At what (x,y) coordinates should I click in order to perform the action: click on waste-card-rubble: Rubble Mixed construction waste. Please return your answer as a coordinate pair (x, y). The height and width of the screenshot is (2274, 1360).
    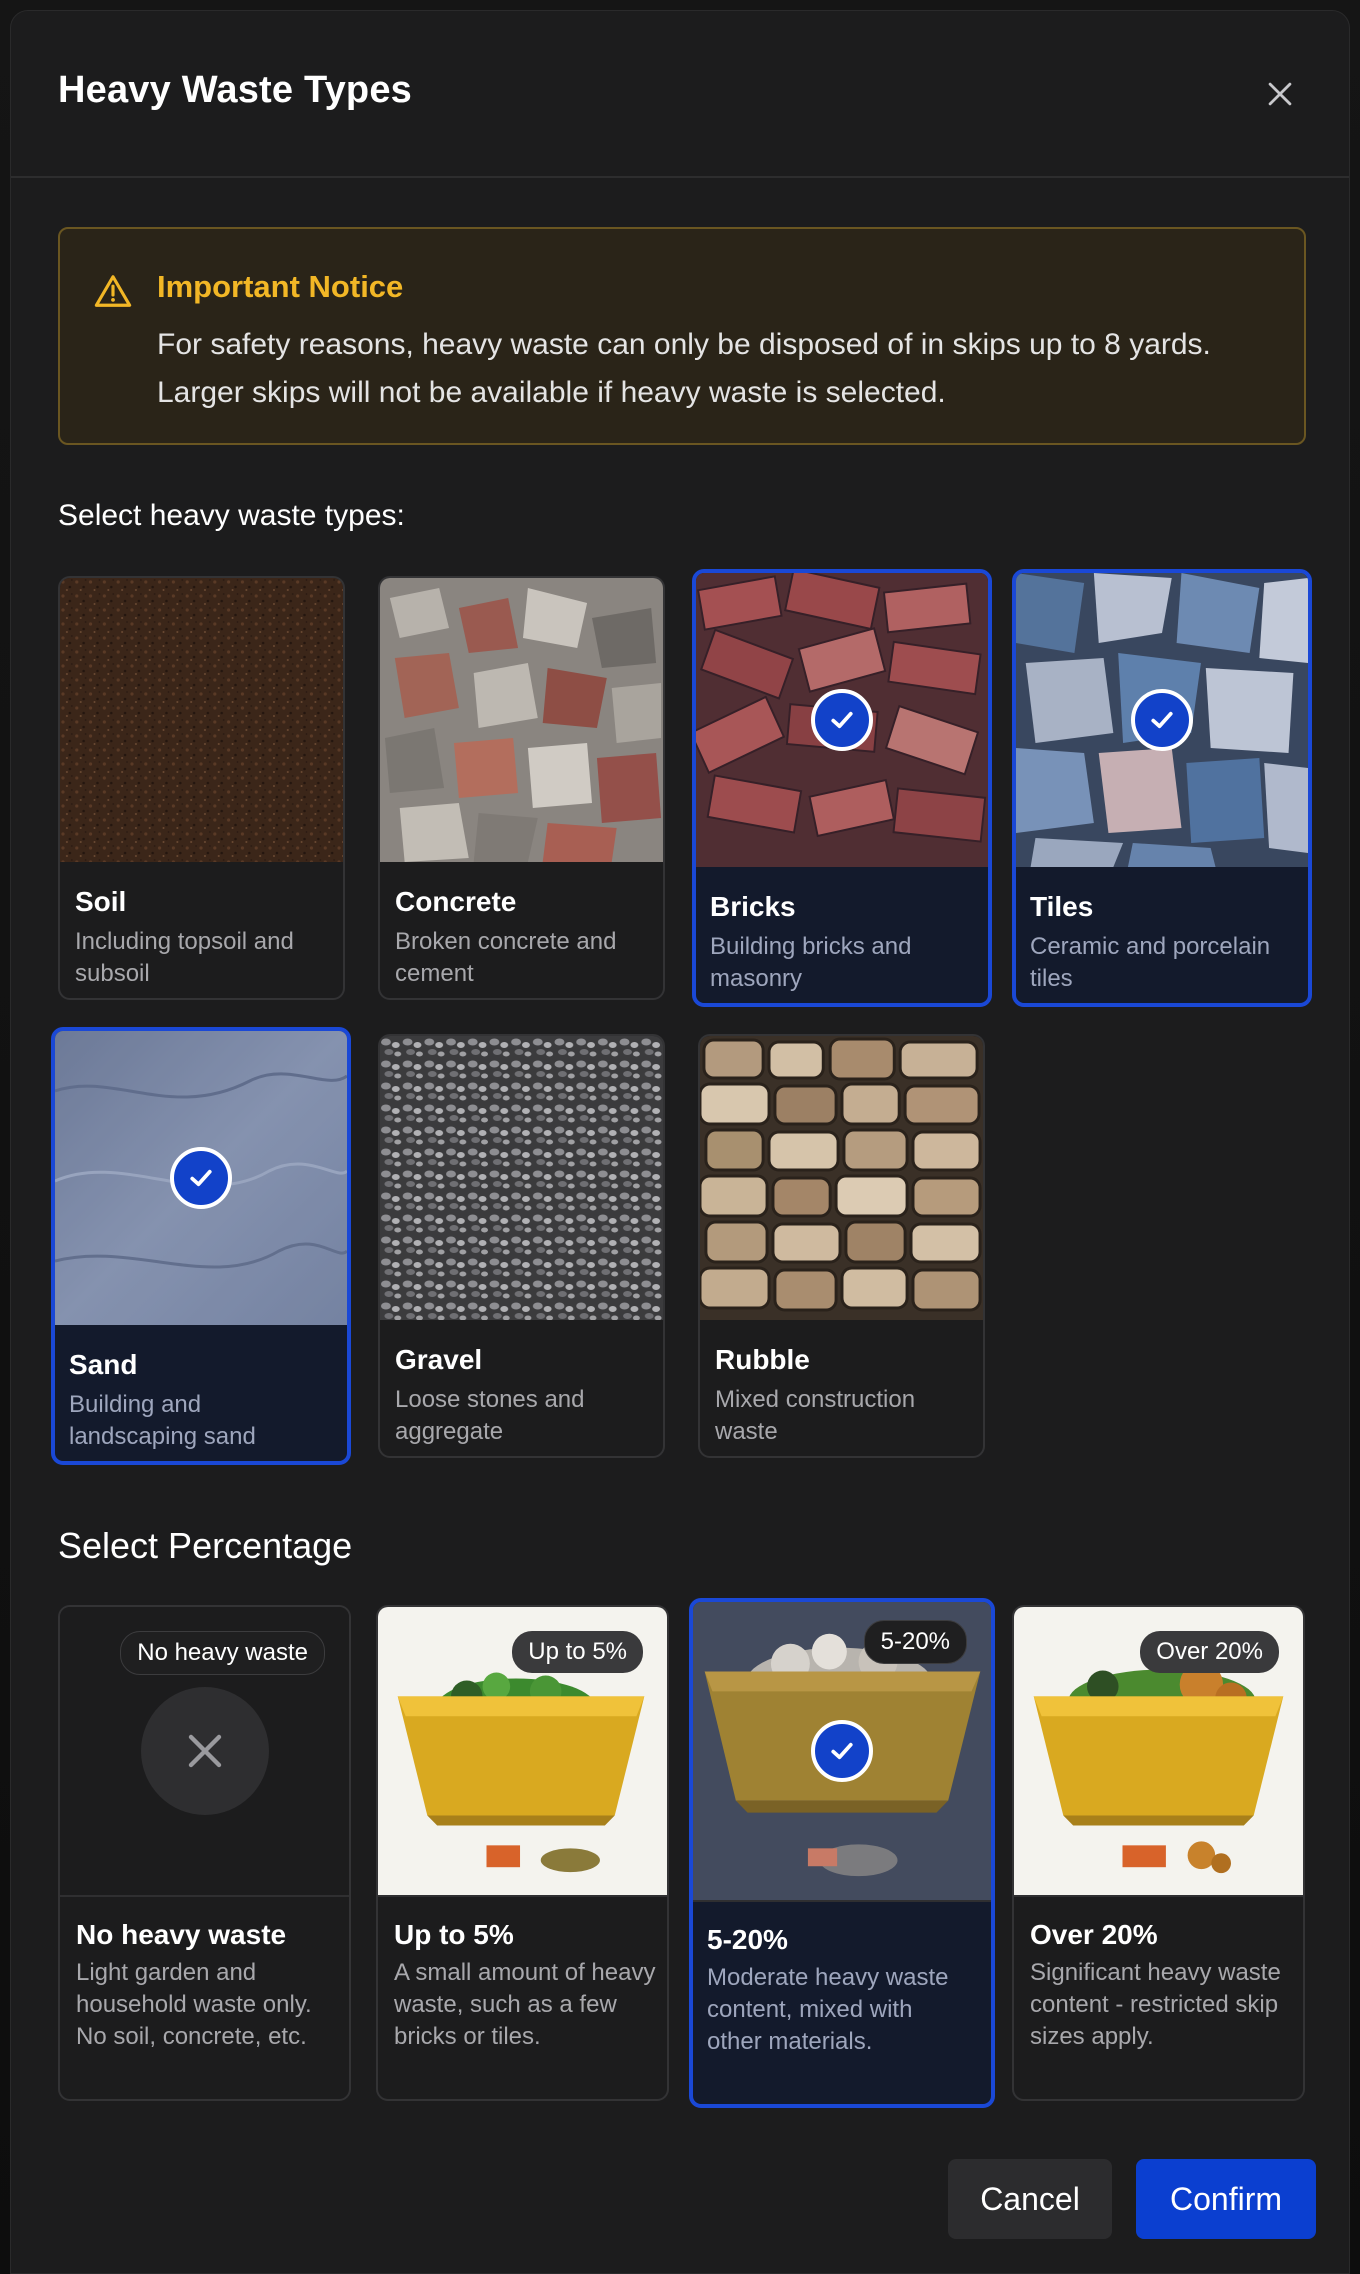
    Looking at the image, I should click on (841, 1246).